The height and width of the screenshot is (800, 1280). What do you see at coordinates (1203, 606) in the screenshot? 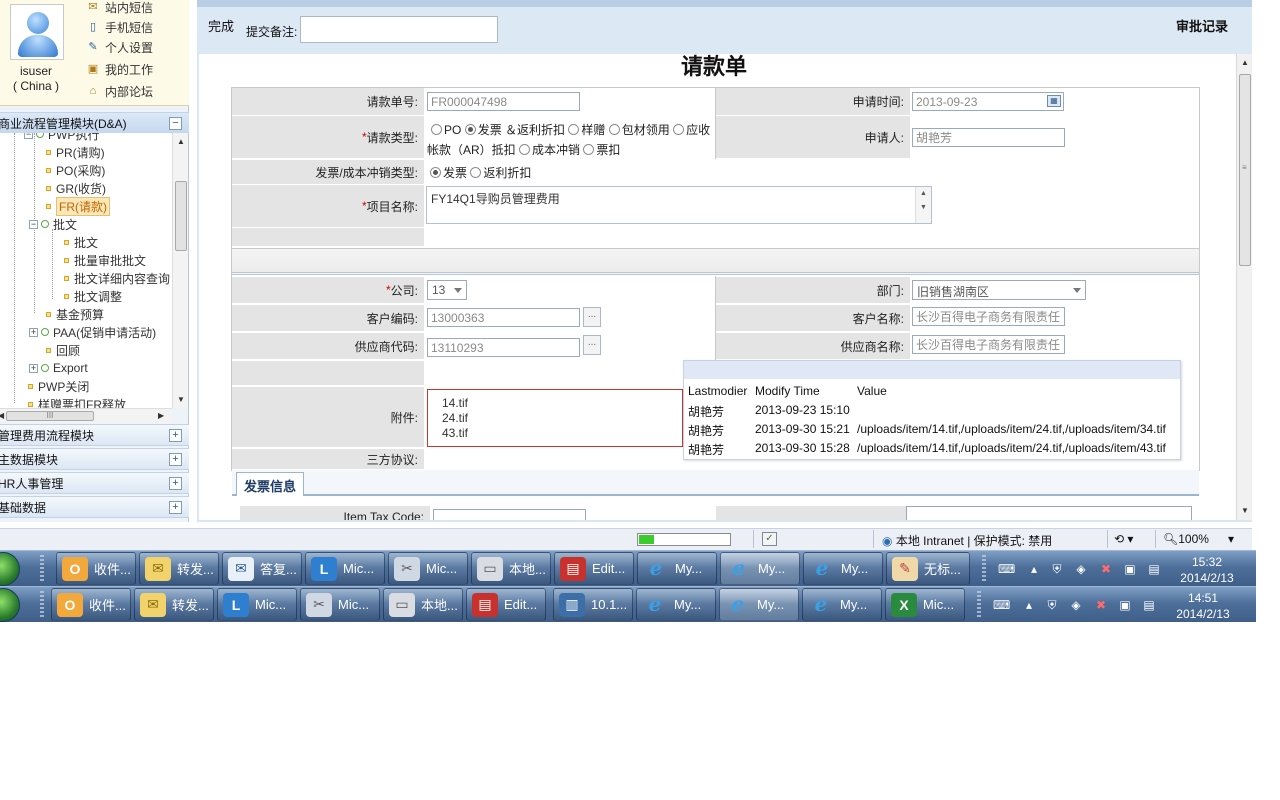
I see `clock: 14:51 2014/2/13` at bounding box center [1203, 606].